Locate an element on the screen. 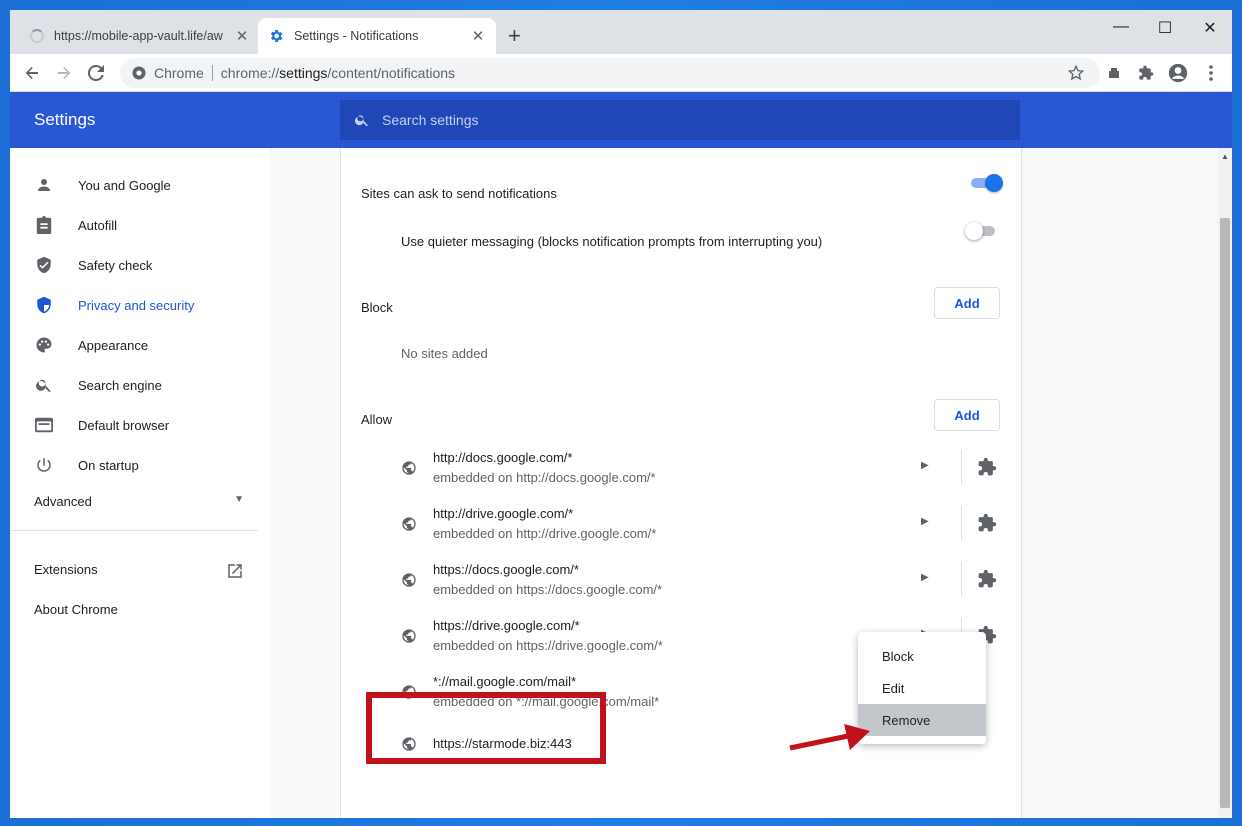  sidebar-item-label: On startup is located at coordinates (108, 465).